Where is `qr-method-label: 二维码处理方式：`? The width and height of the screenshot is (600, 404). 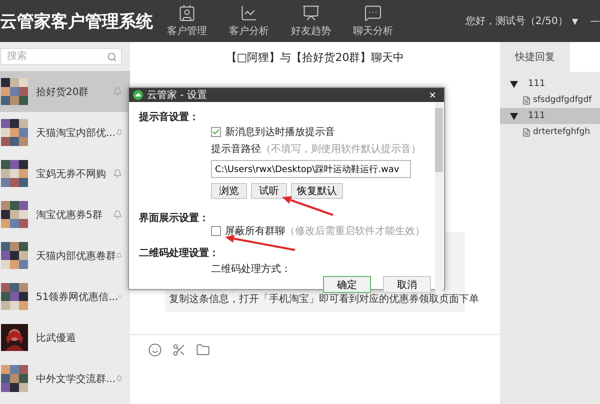
qr-method-label: 二维码处理方式： is located at coordinates (251, 269).